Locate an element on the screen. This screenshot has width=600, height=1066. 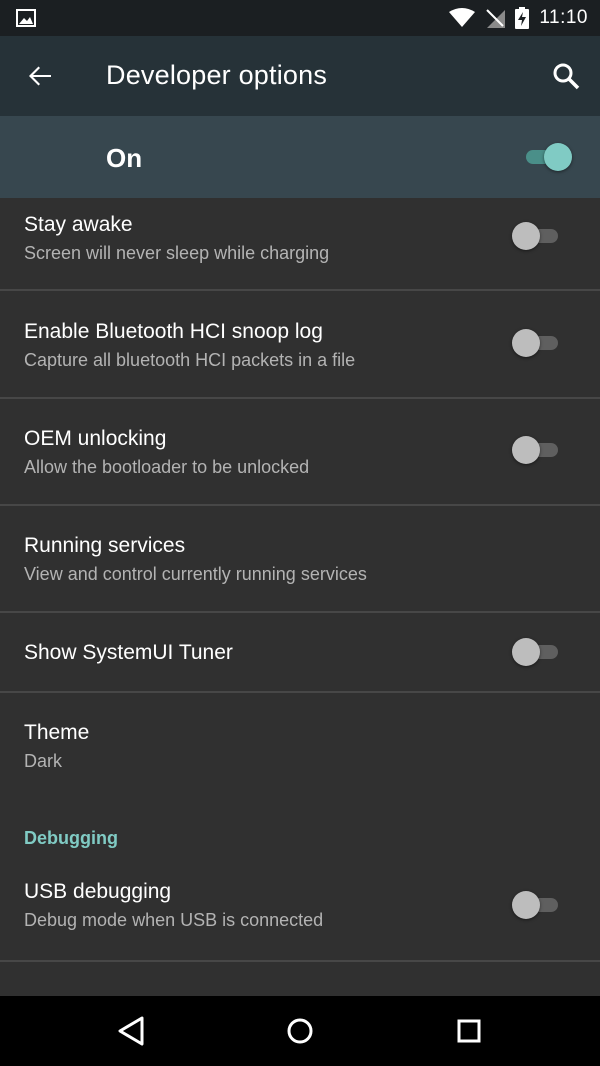
setting-title: Show SystemUI Tuner is located at coordinates (128, 652).